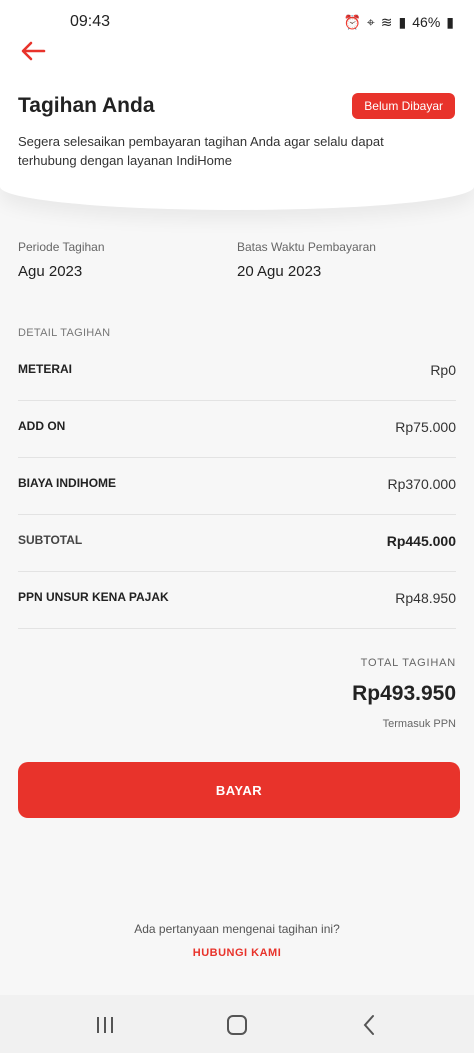 This screenshot has height=1053, width=474. Describe the element at coordinates (237, 953) in the screenshot. I see `contact-link: HUBUNGI KAMI` at that location.